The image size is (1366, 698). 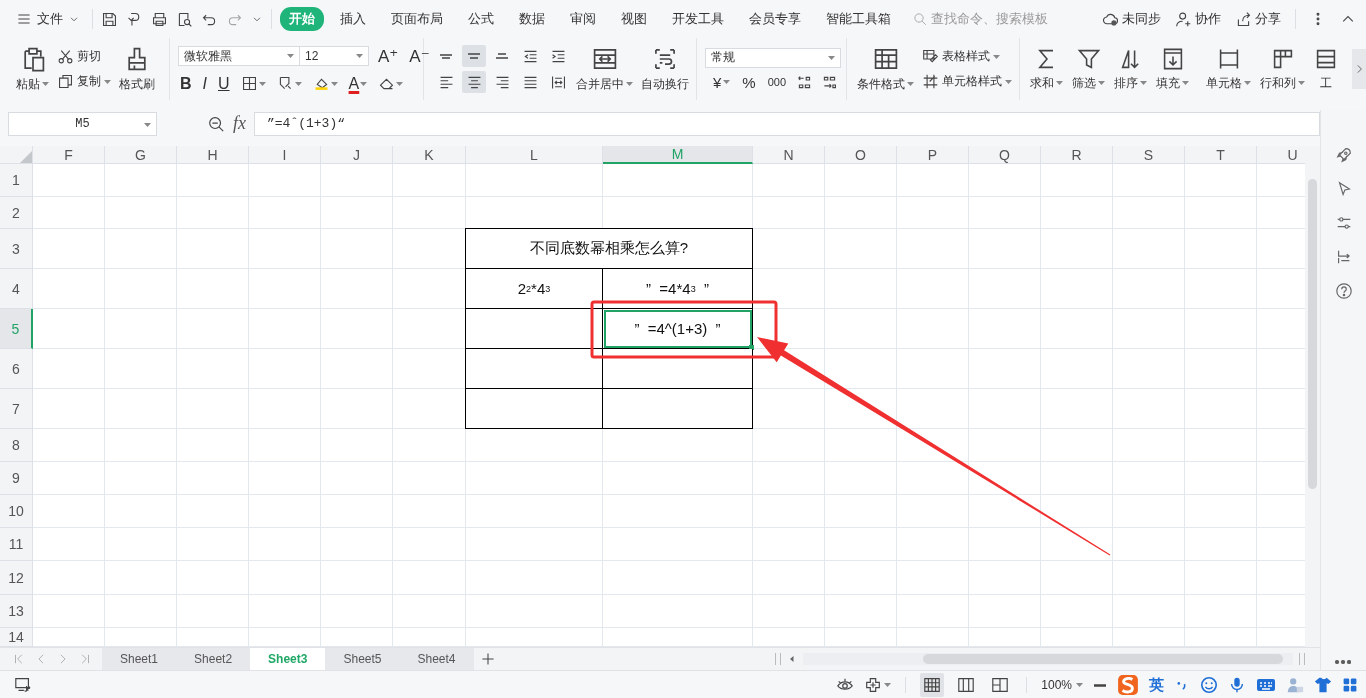 I want to click on column-header: F, so click(x=69, y=155).